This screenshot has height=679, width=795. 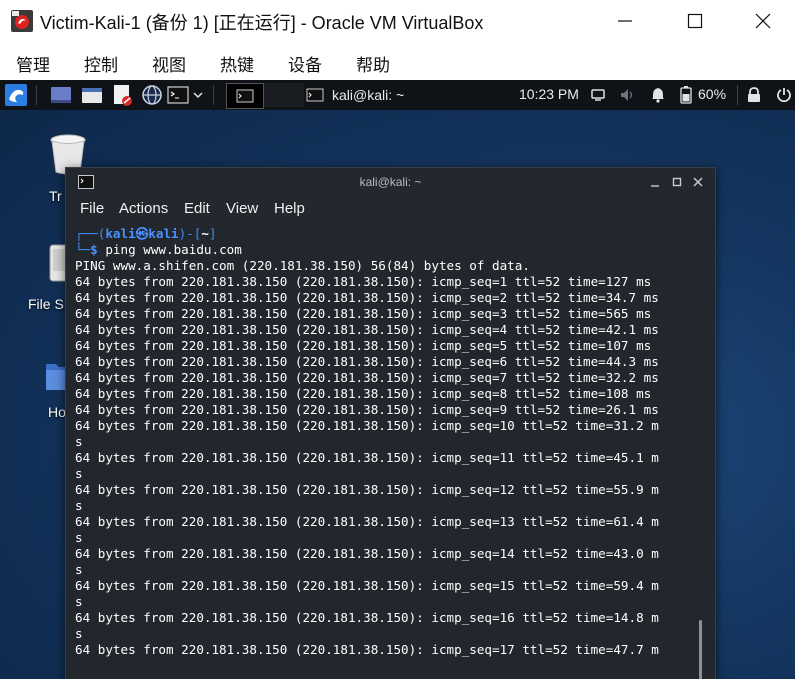 I want to click on monitor-icon, so click(x=598, y=95).